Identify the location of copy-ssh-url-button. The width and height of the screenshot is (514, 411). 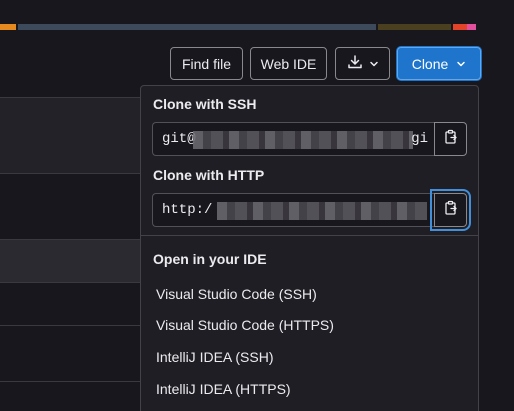
(450, 139).